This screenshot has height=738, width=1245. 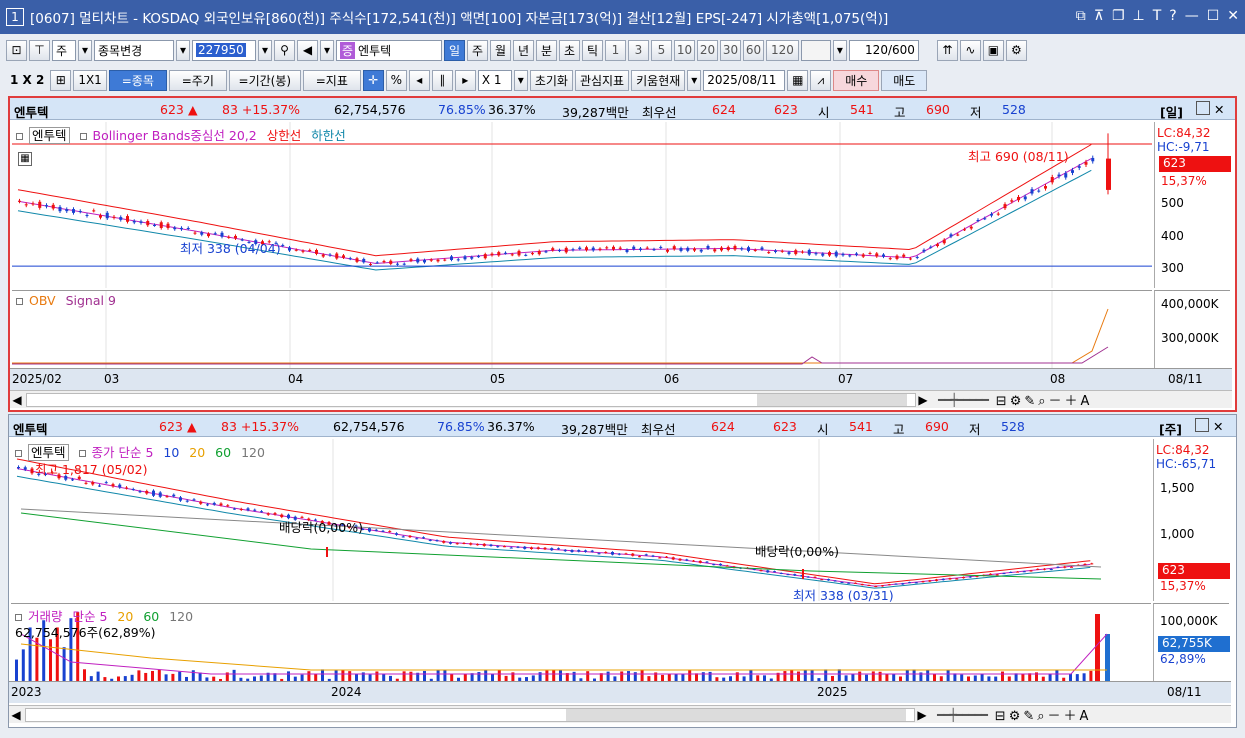 I want to click on save-icon: ▣, so click(x=993, y=50).